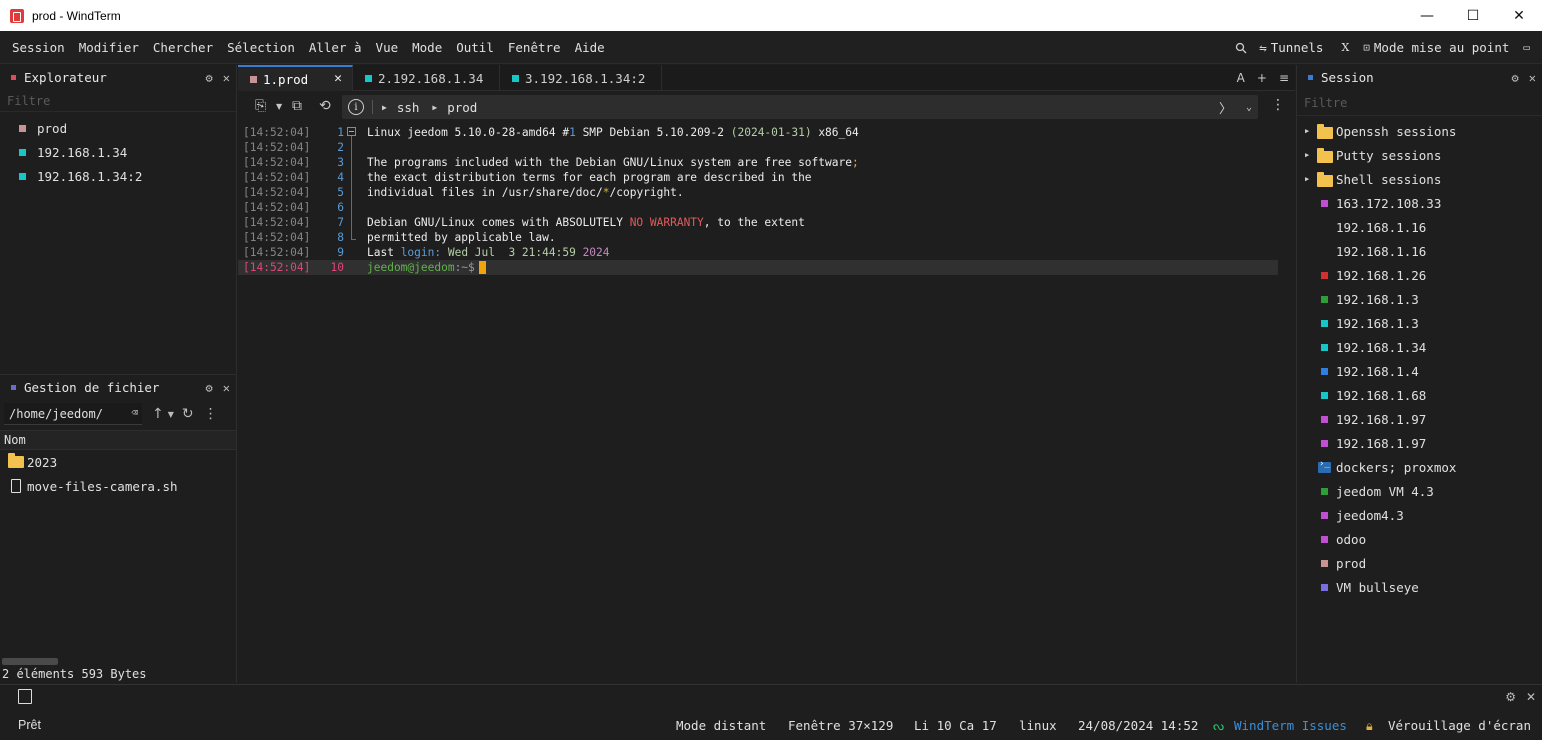 This screenshot has width=1542, height=740. Describe the element at coordinates (408, 107) in the screenshot. I see `address-segment-protocol: ssh` at that location.